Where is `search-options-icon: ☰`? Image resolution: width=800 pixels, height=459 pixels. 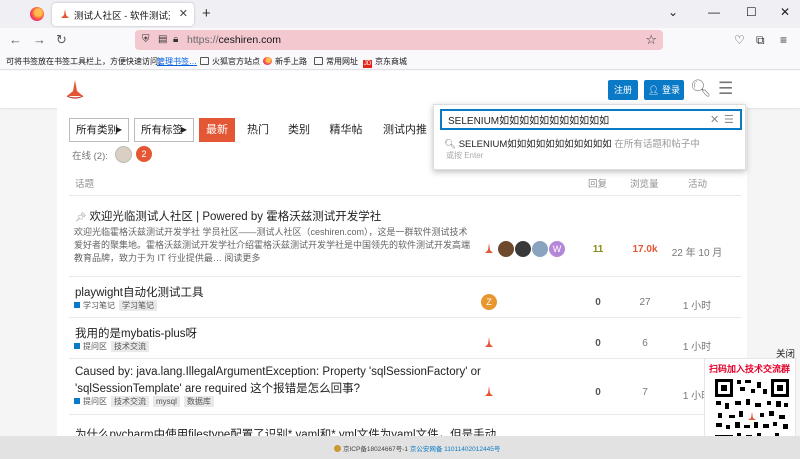
search-options-icon: ☰ is located at coordinates (729, 119).